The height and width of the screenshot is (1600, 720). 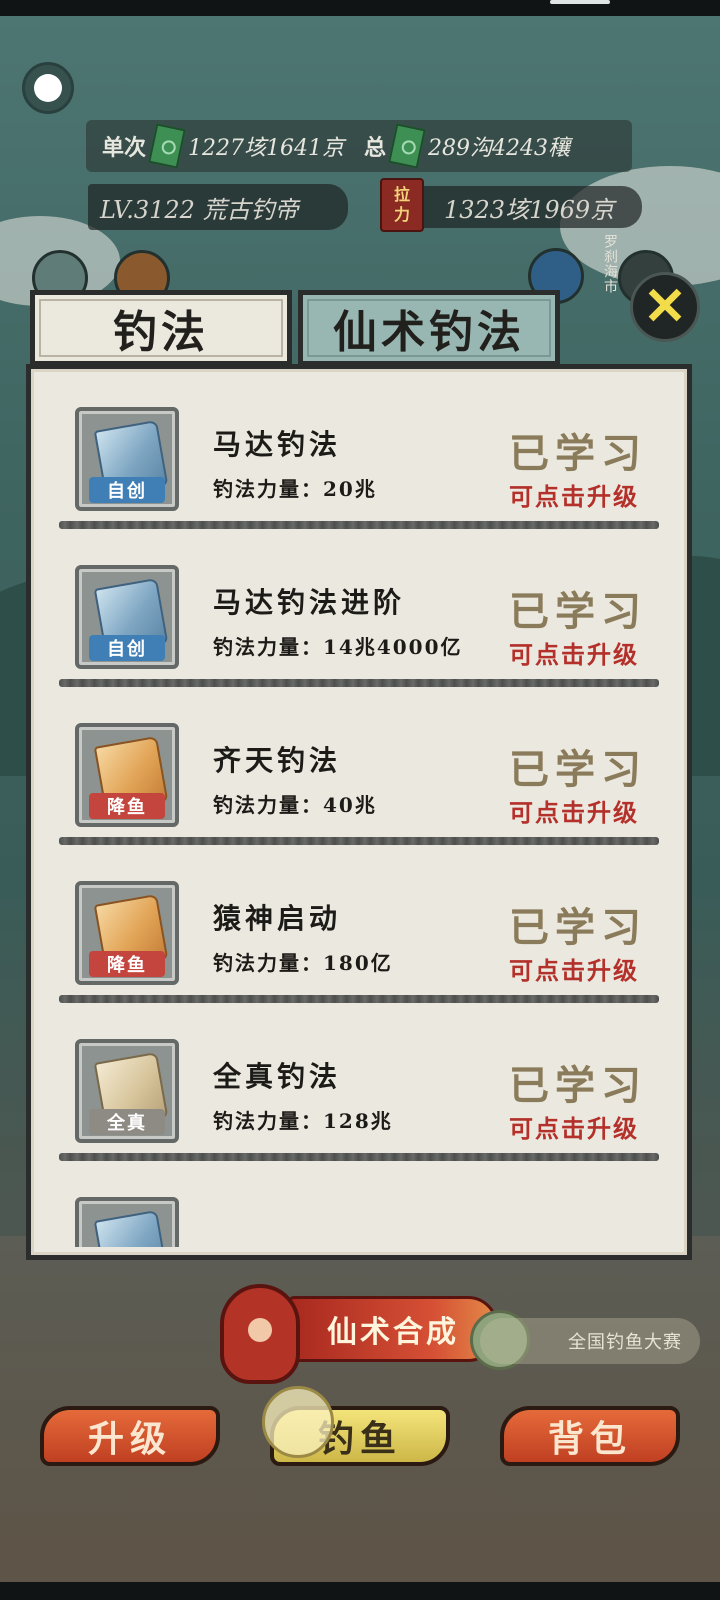 What do you see at coordinates (124, 148) in the screenshot?
I see `single-label: 单次` at bounding box center [124, 148].